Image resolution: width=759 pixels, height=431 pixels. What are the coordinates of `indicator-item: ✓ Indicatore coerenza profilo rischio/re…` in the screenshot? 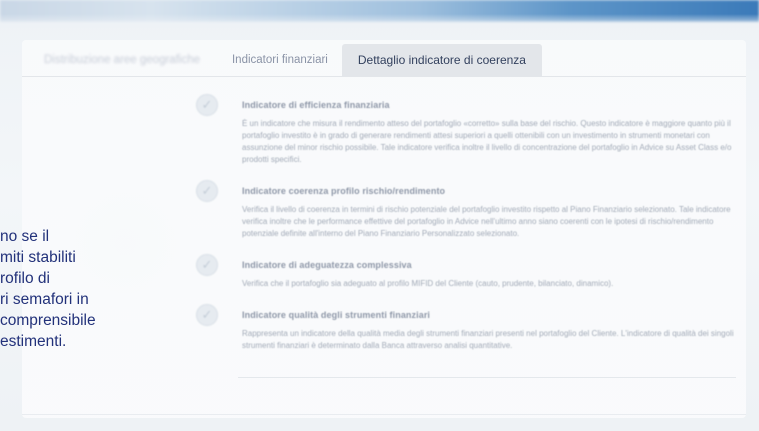 It's located at (470, 210).